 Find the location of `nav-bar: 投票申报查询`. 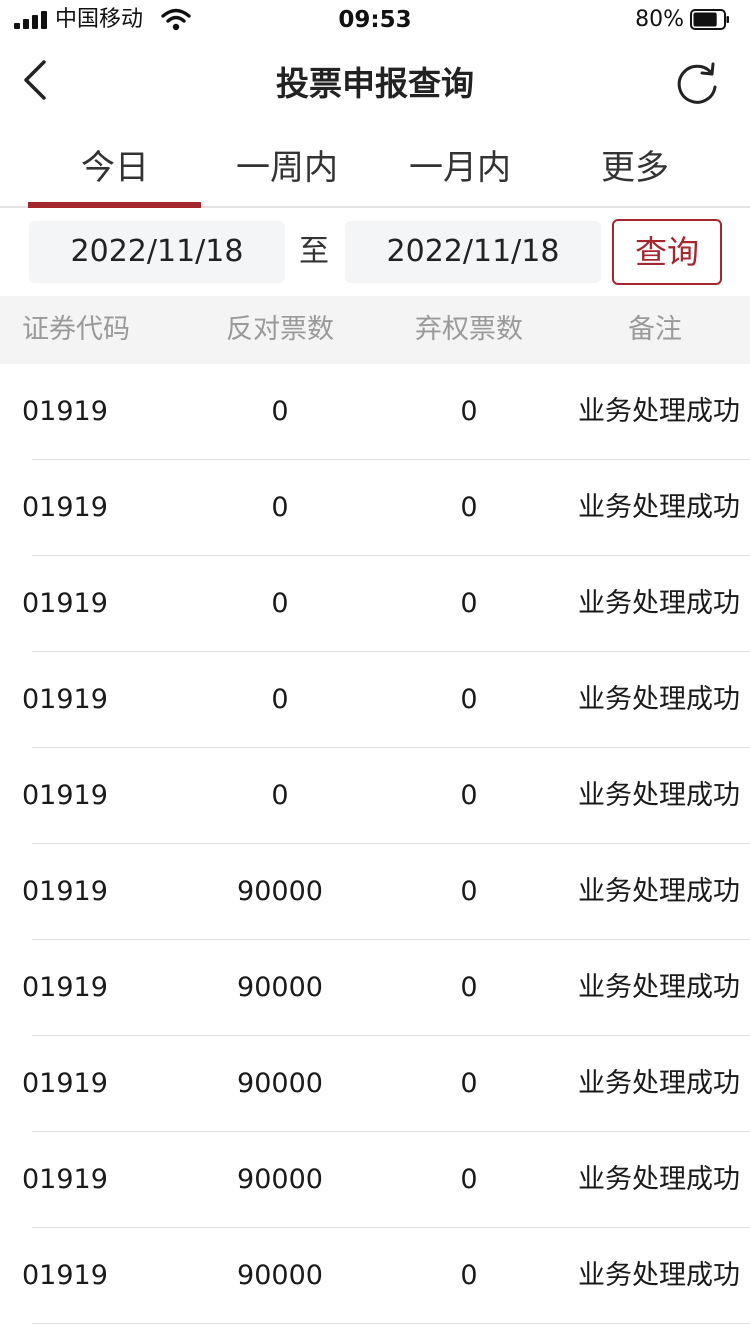

nav-bar: 投票申报查询 is located at coordinates (375, 84).